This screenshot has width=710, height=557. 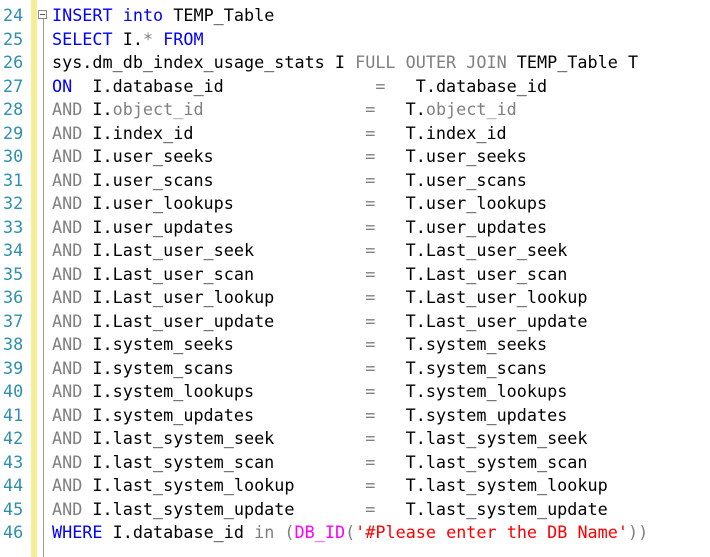 I want to click on code-line: 29 AND I.index_id = T.index_id, so click(x=355, y=134).